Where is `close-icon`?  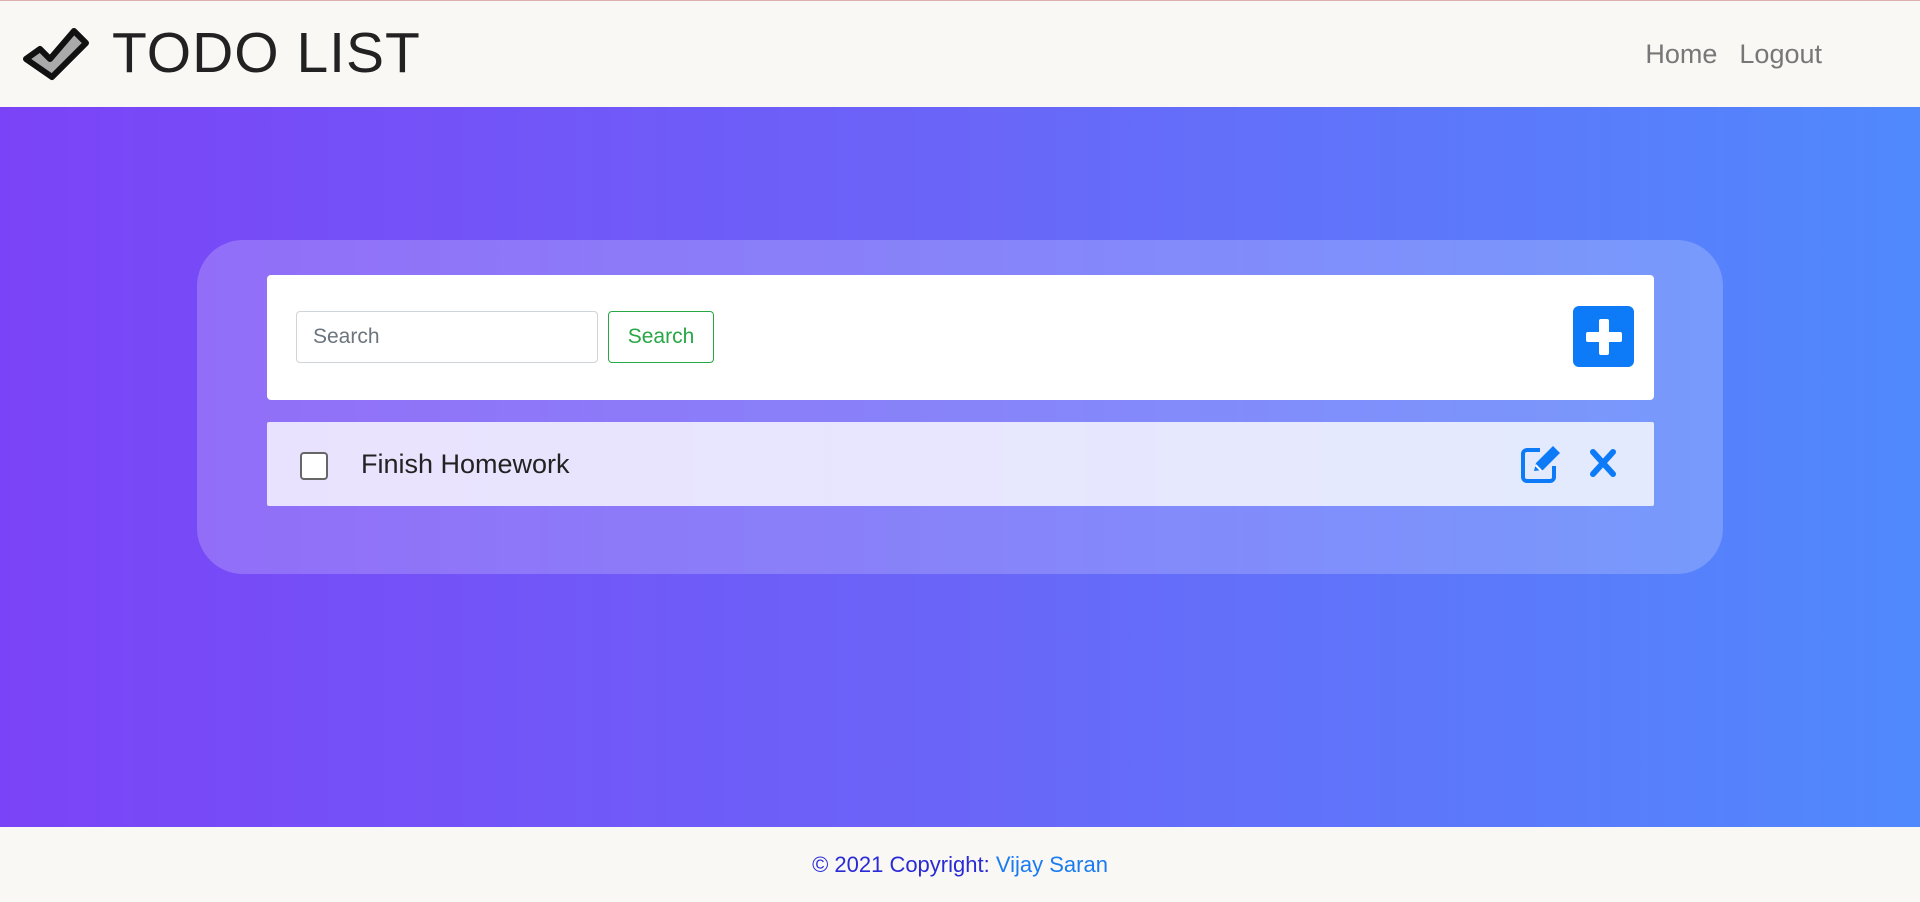
close-icon is located at coordinates (1603, 463).